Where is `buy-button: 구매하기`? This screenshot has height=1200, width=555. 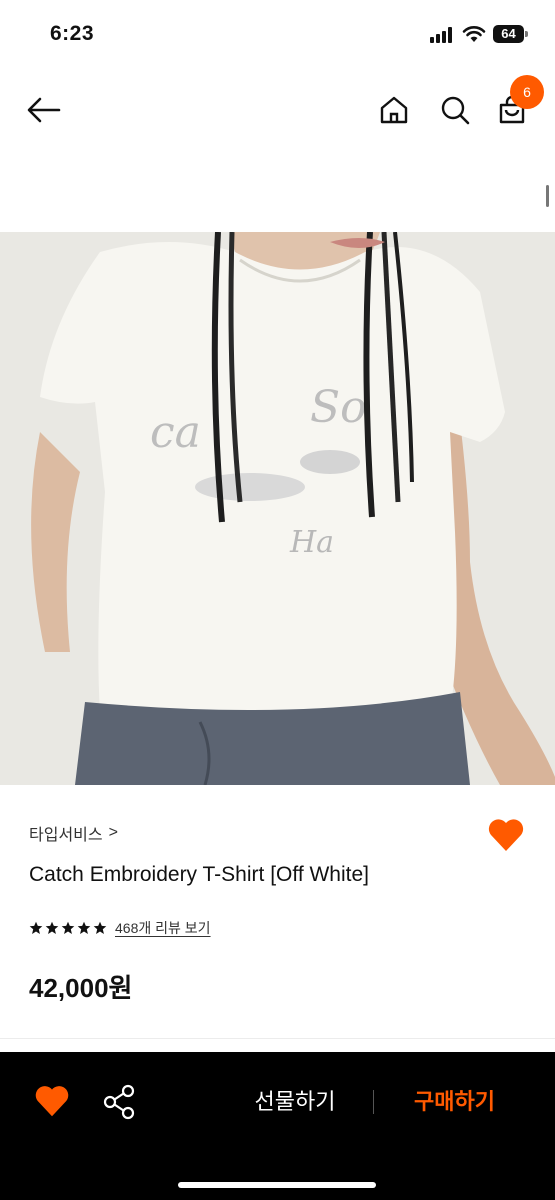
buy-button: 구매하기 is located at coordinates (454, 1100).